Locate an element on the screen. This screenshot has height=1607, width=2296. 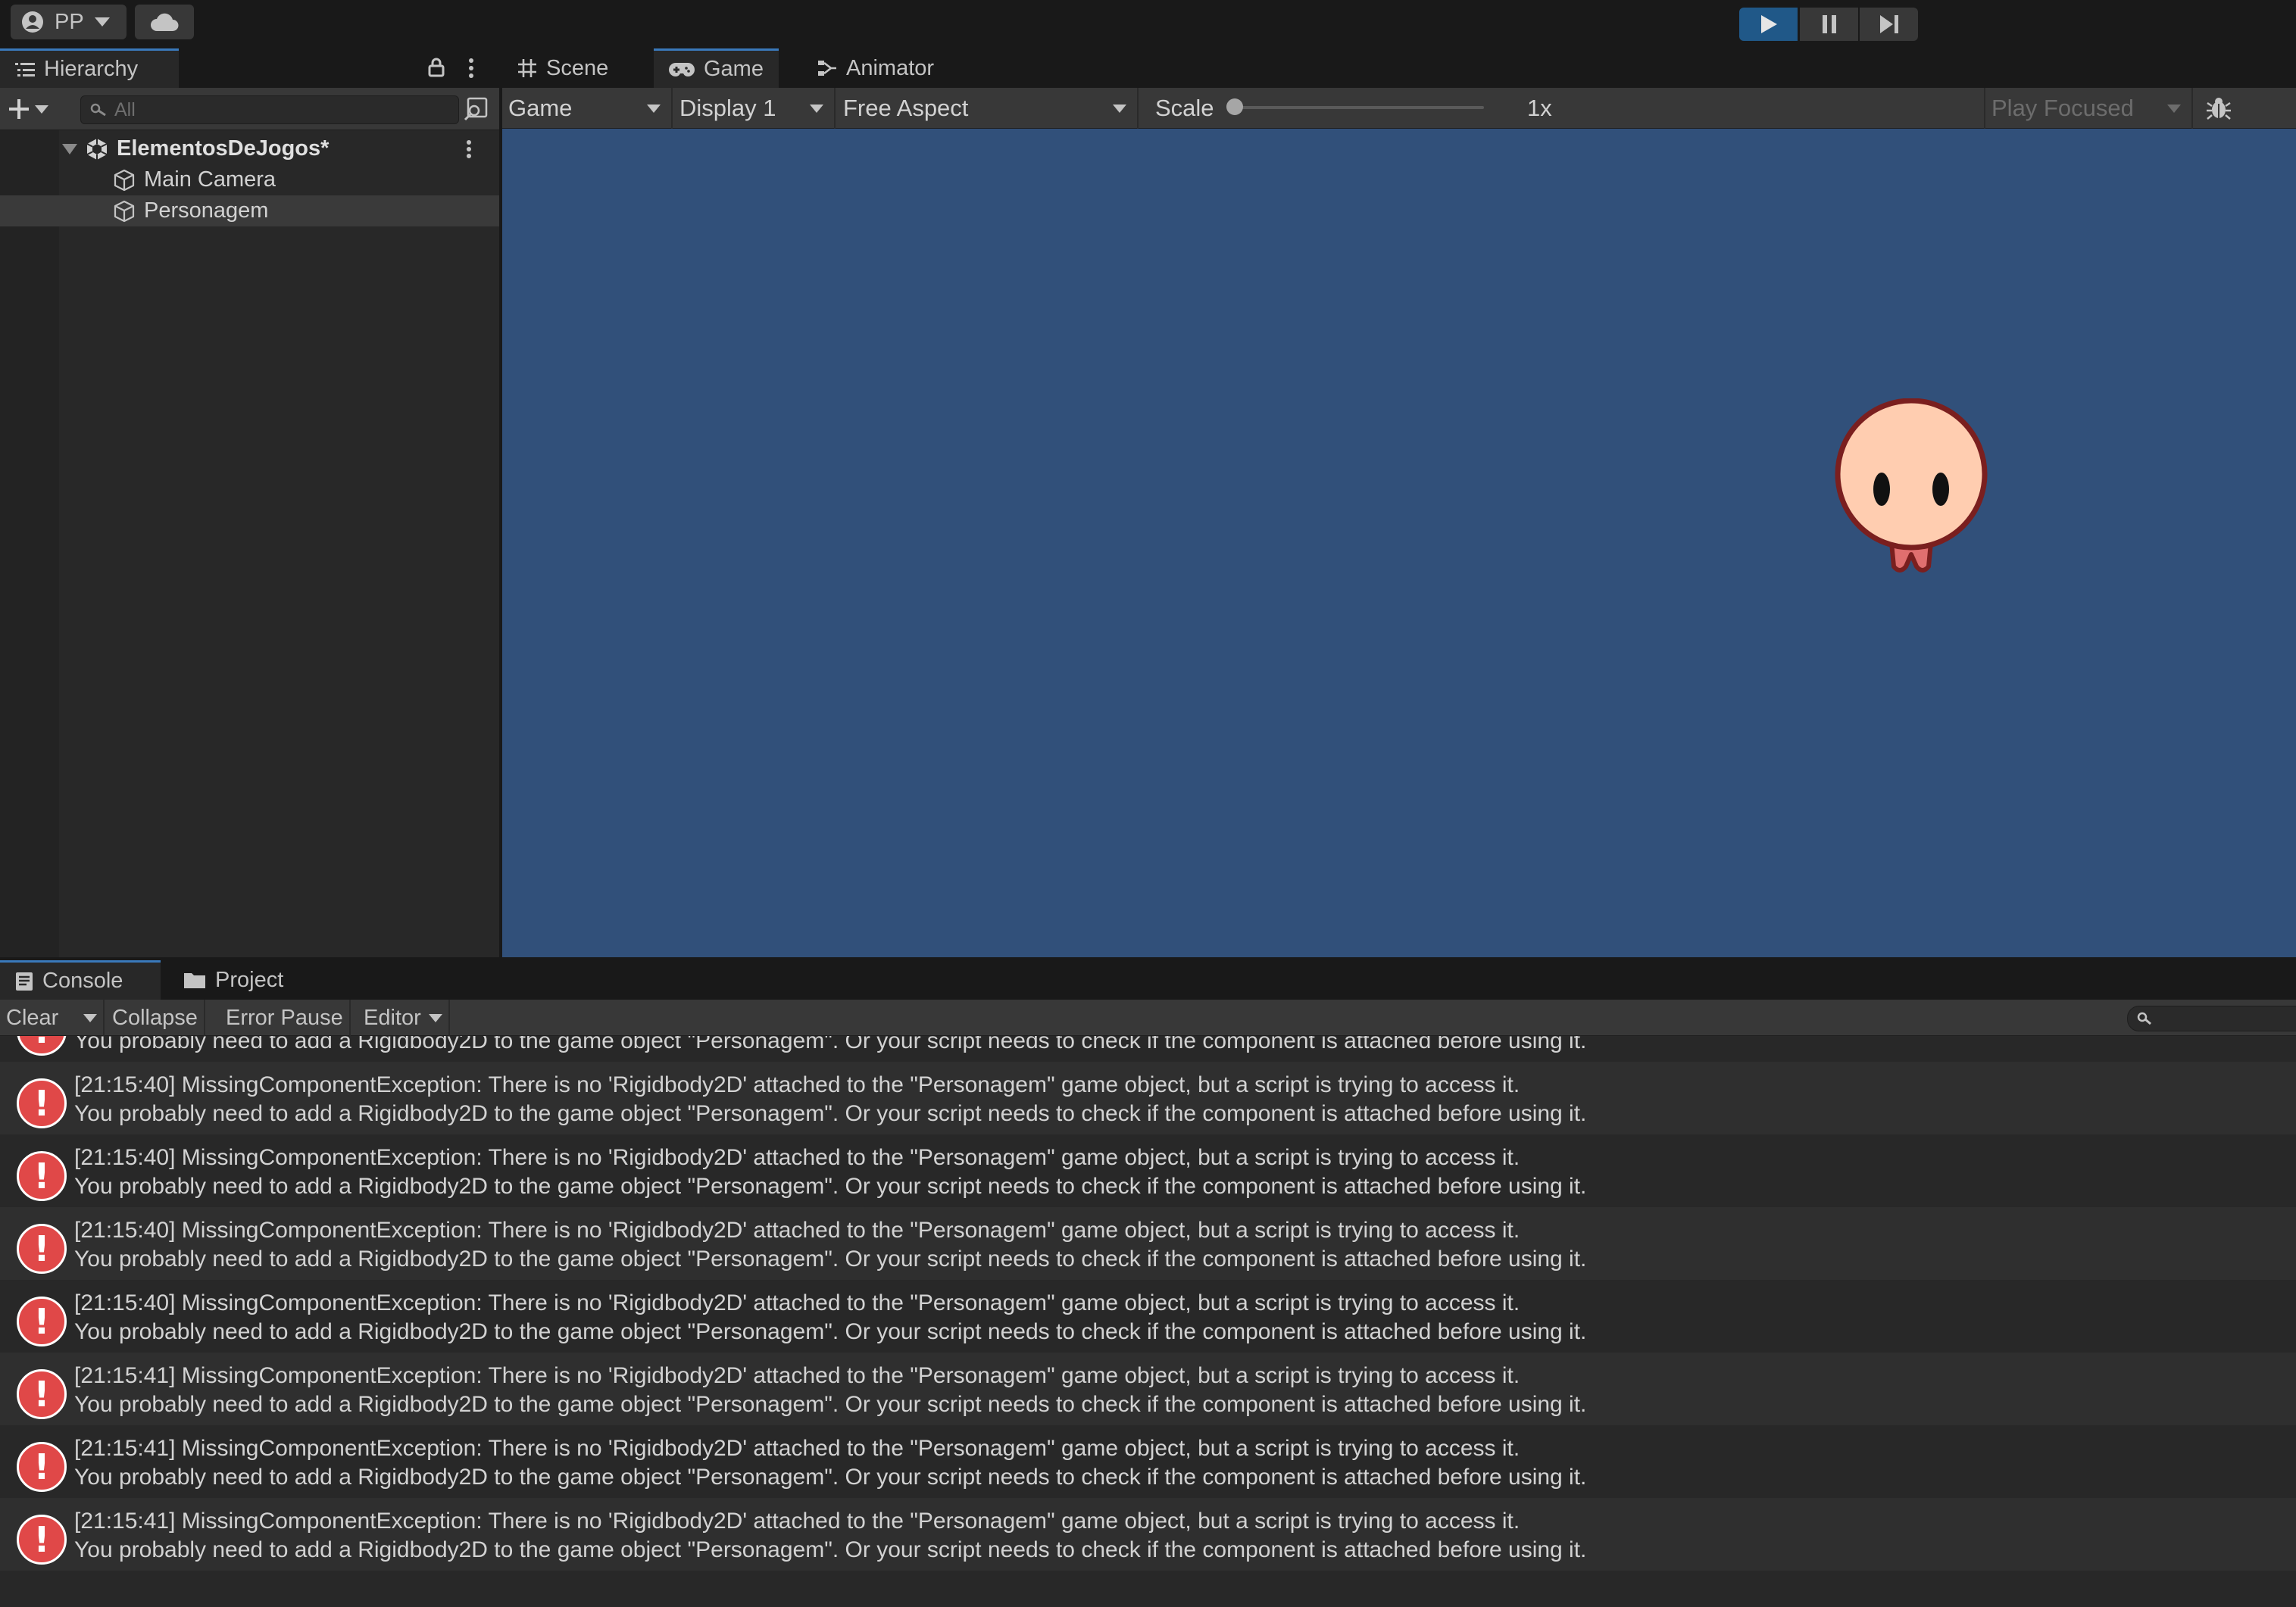
gamepad-icon is located at coordinates (682, 69).